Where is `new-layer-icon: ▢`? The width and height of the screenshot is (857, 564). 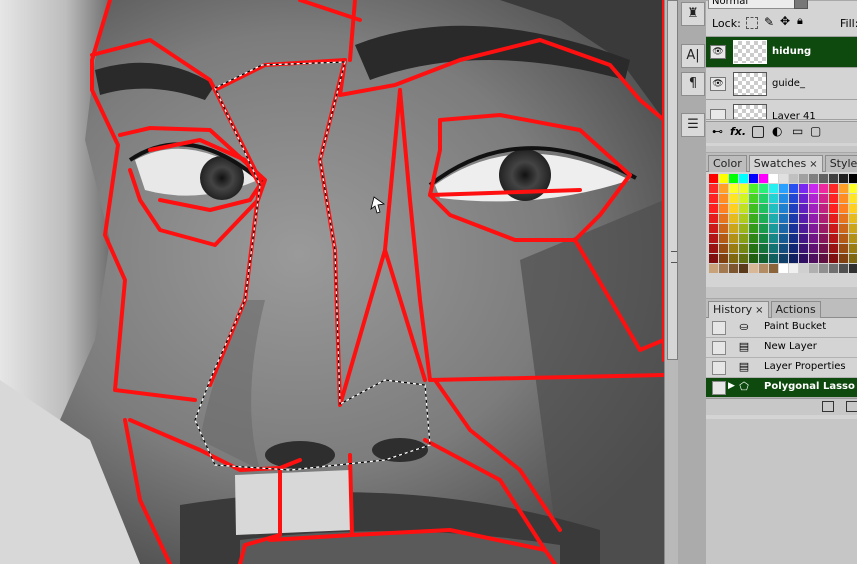
new-layer-icon: ▢ is located at coordinates (815, 131).